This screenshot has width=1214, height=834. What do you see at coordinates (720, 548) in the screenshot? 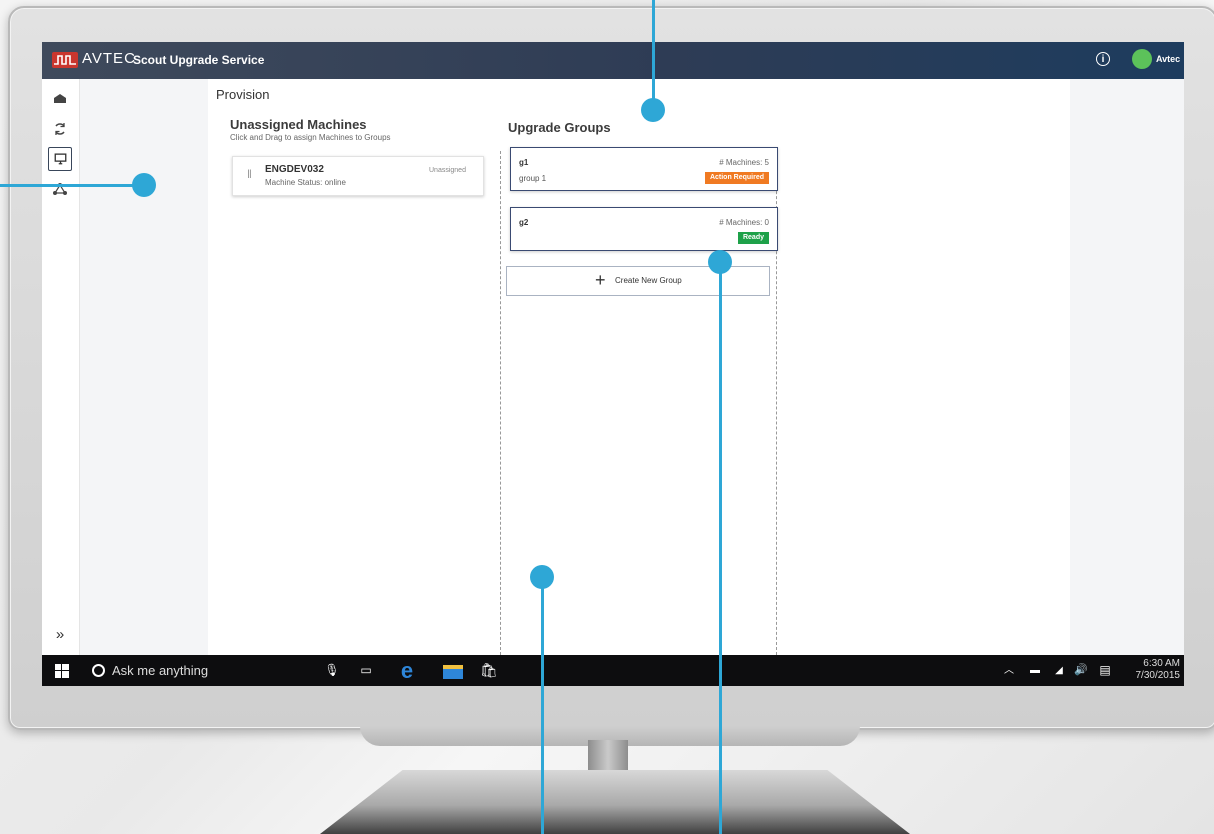
I see `callout-line-right` at bounding box center [720, 548].